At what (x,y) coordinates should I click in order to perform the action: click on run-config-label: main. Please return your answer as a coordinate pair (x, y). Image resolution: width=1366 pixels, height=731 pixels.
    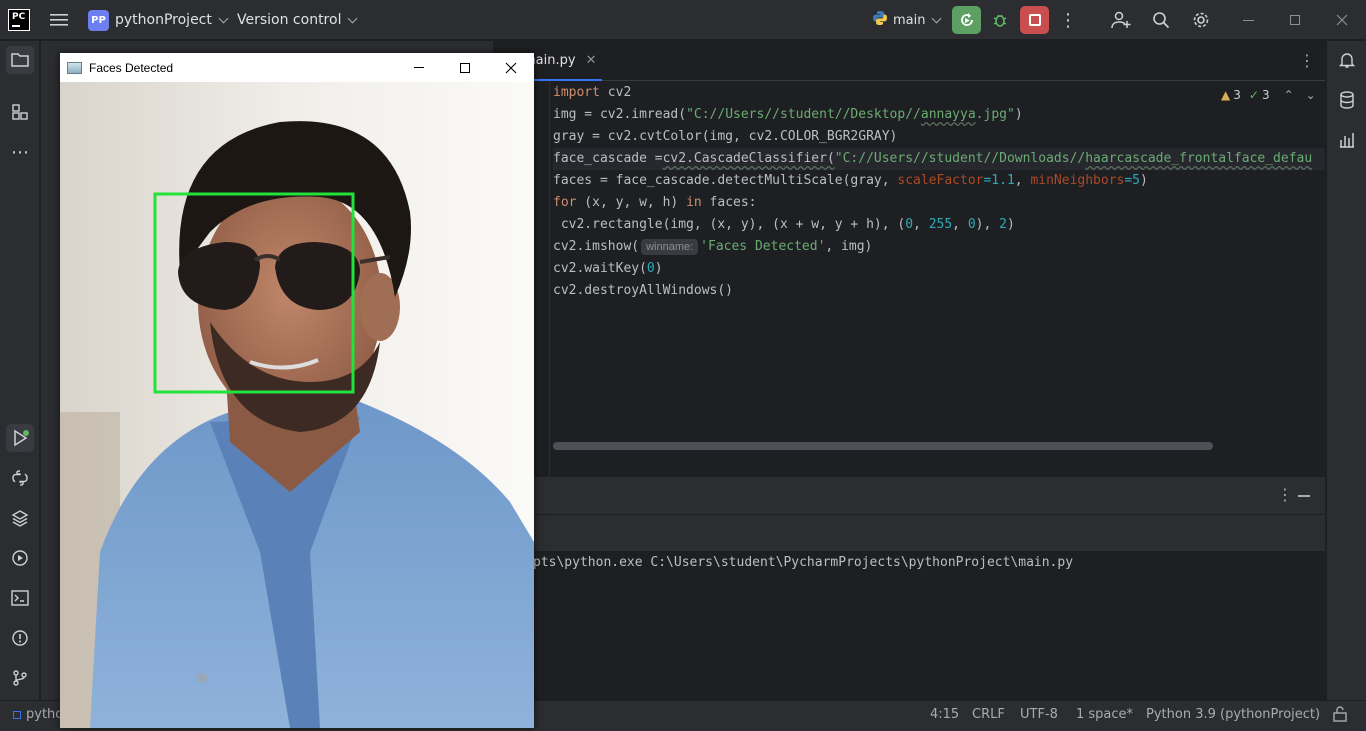
    Looking at the image, I should click on (909, 20).